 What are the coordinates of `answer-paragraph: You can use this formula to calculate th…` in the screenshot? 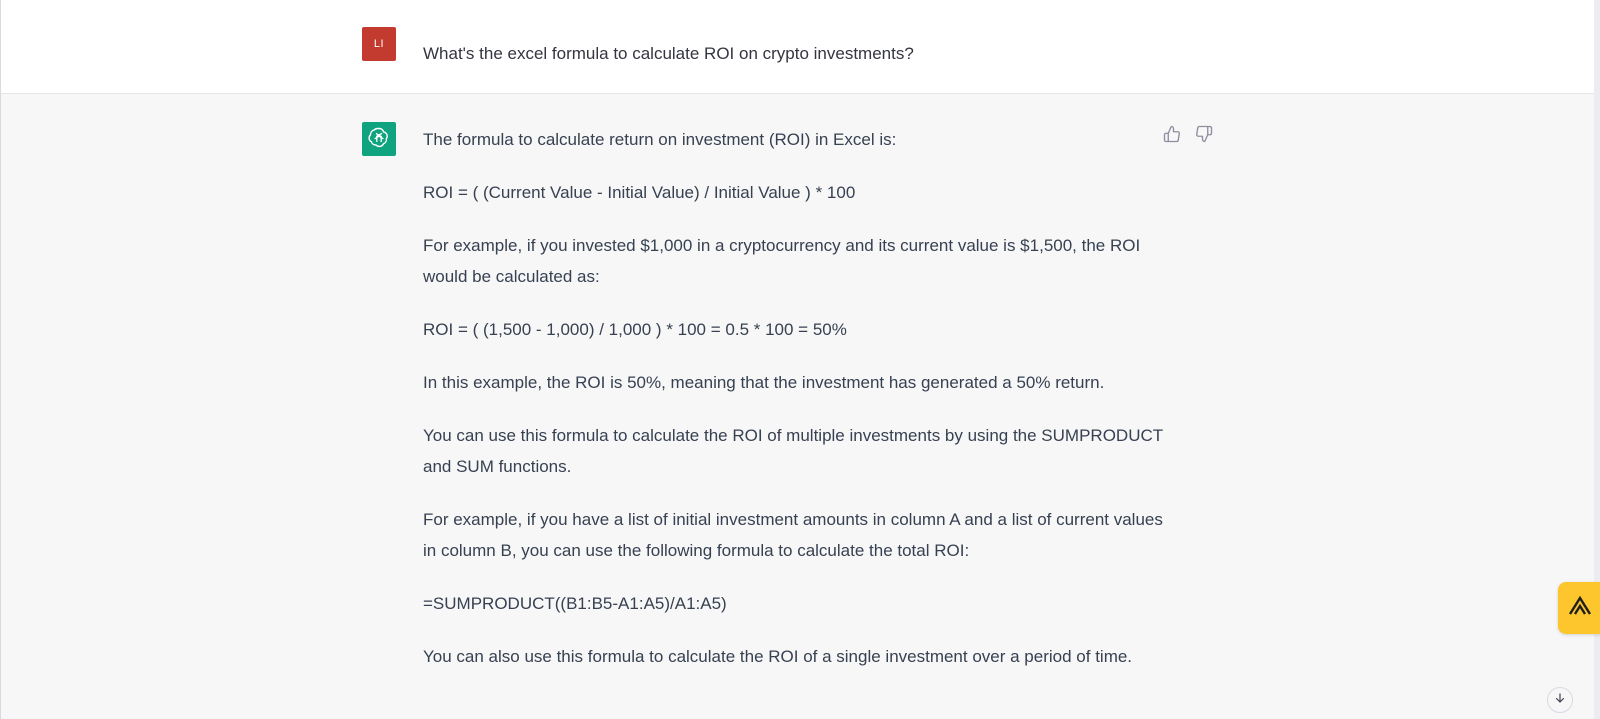 It's located at (793, 451).